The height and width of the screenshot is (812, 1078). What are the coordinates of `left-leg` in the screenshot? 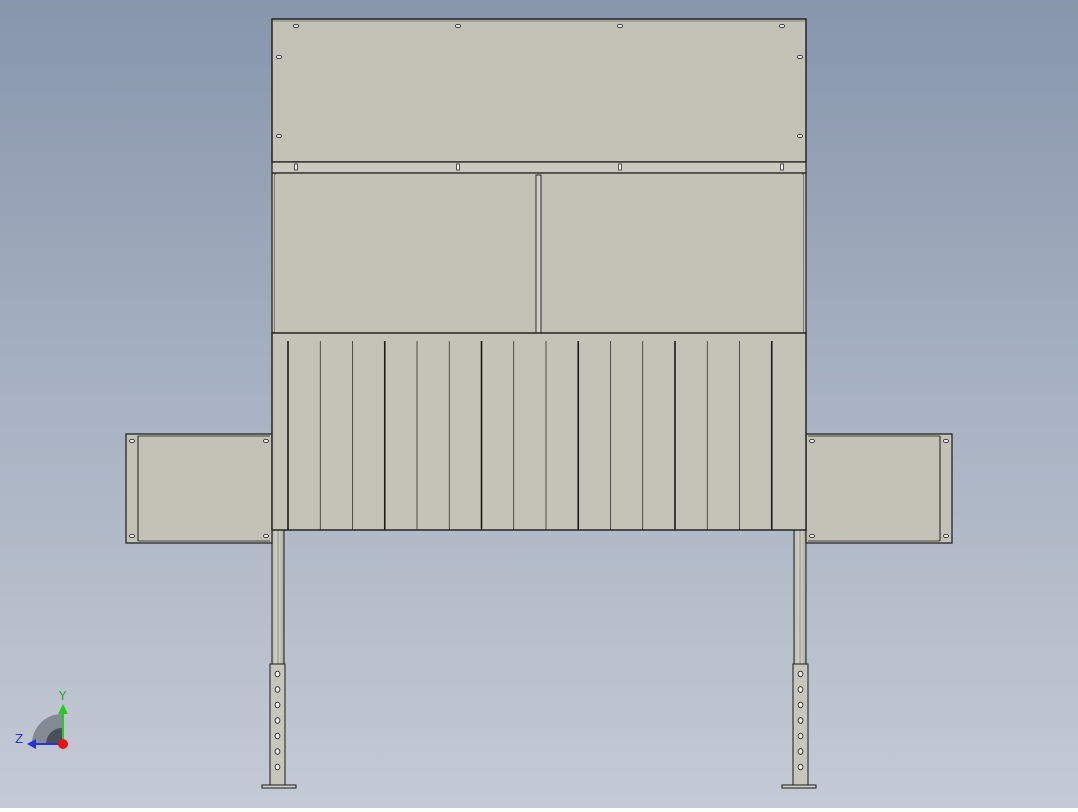 It's located at (279, 659).